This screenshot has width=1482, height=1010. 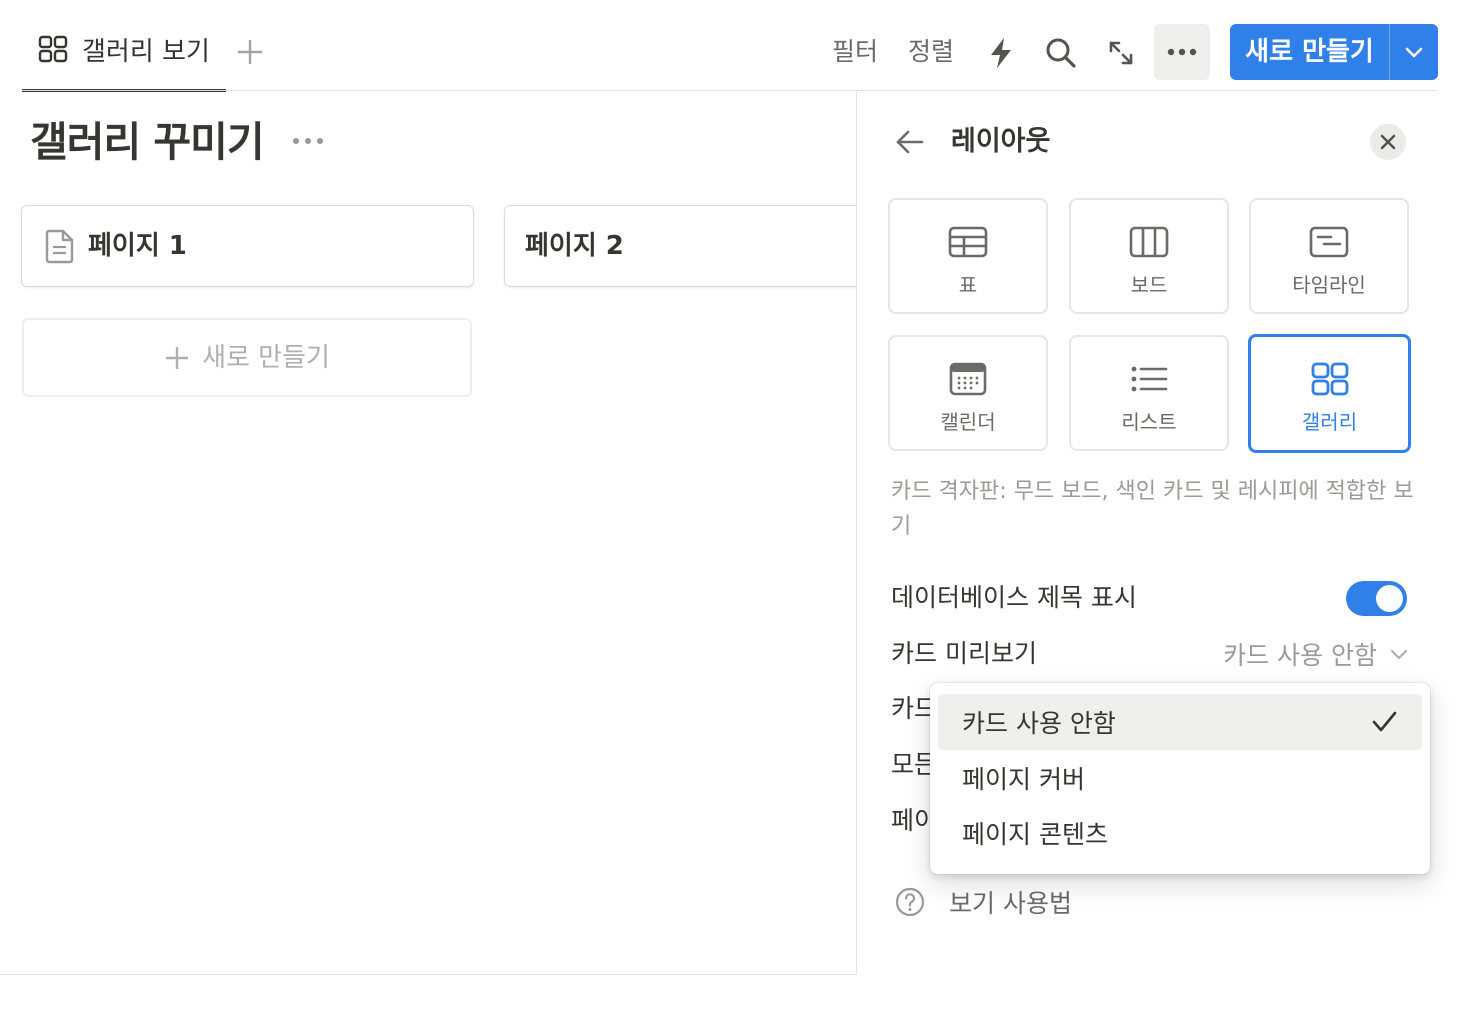 What do you see at coordinates (1061, 53) in the screenshot?
I see `search-icon` at bounding box center [1061, 53].